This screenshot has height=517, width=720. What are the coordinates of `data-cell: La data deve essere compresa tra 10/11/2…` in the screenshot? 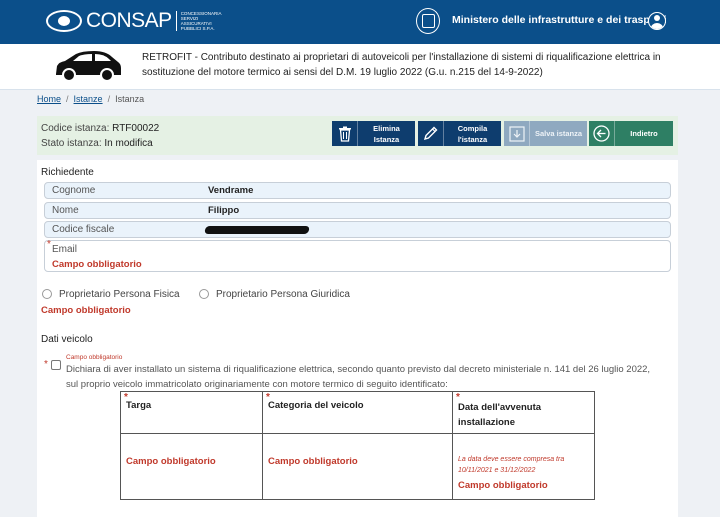 It's located at (523, 466).